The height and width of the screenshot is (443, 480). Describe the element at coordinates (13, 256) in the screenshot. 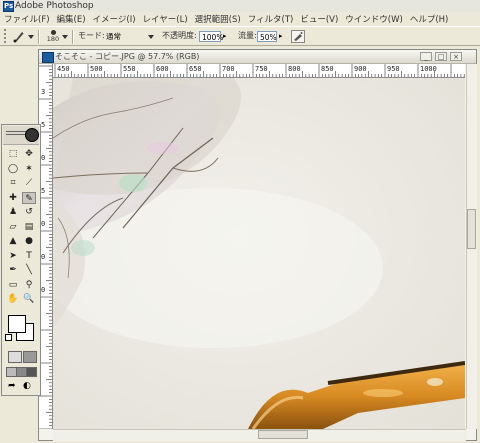

I see `path-selection-tool-icon: ➤` at that location.